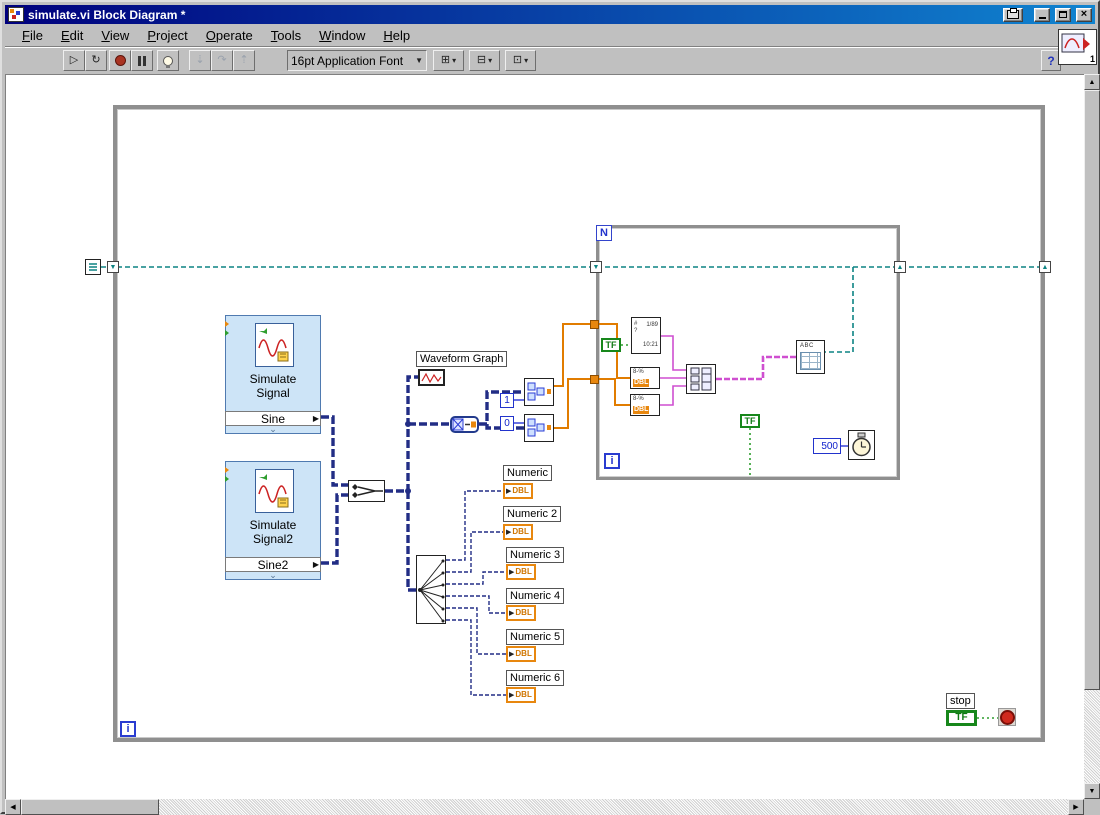 The width and height of the screenshot is (1100, 815). What do you see at coordinates (544, 807) in the screenshot?
I see `horizontal-scrollbar: ◀ ▶` at bounding box center [544, 807].